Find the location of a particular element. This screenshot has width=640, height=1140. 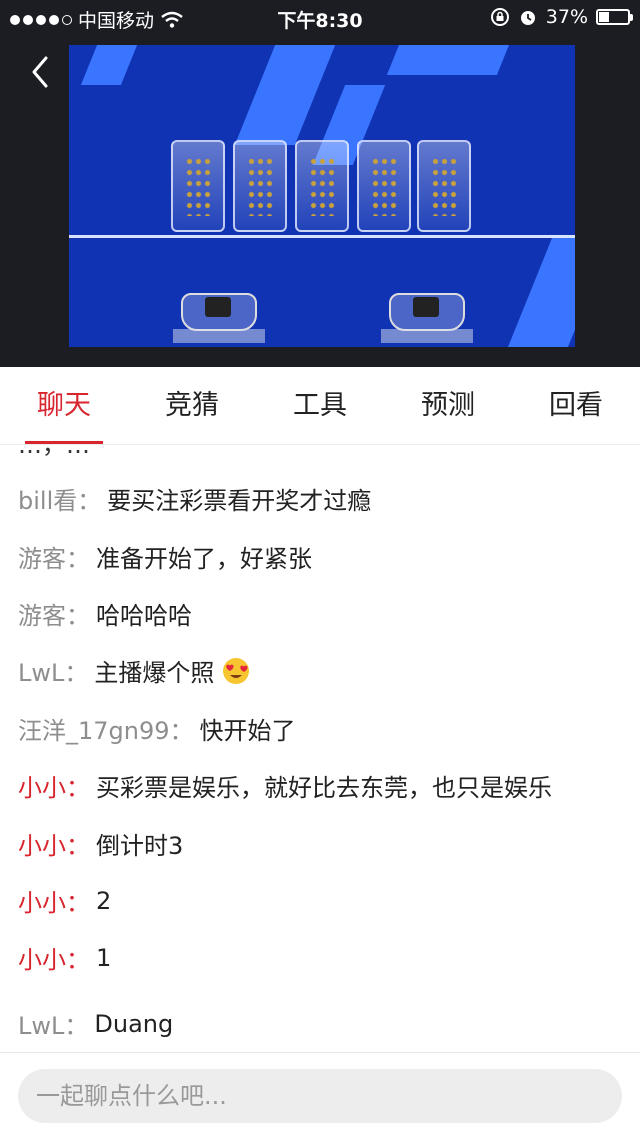

chat-message: 小小： 2 is located at coordinates (64, 900).